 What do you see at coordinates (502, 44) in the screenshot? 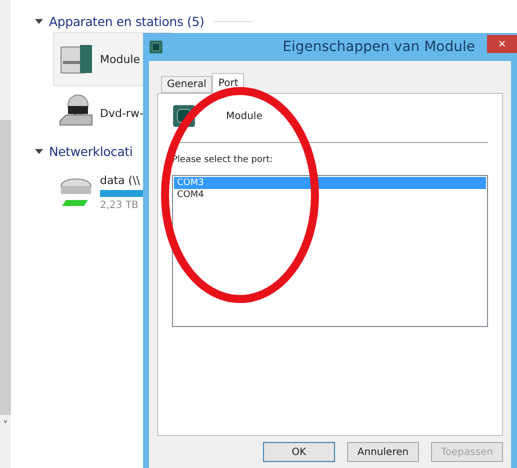
I see `close-button: ×` at bounding box center [502, 44].